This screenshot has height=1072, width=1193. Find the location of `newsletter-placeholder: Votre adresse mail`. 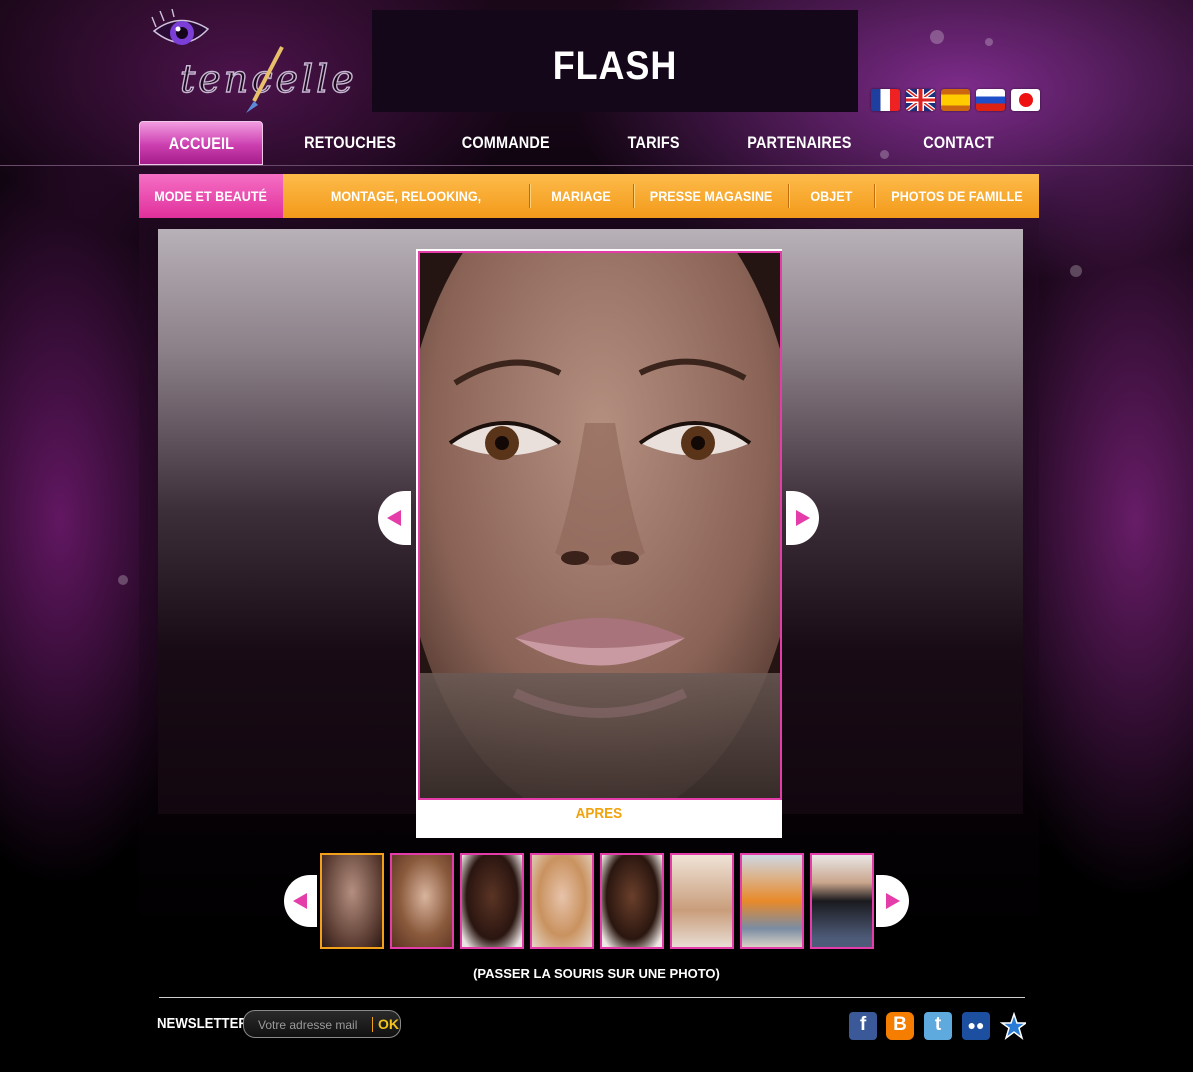

newsletter-placeholder: Votre adresse mail is located at coordinates (308, 1025).